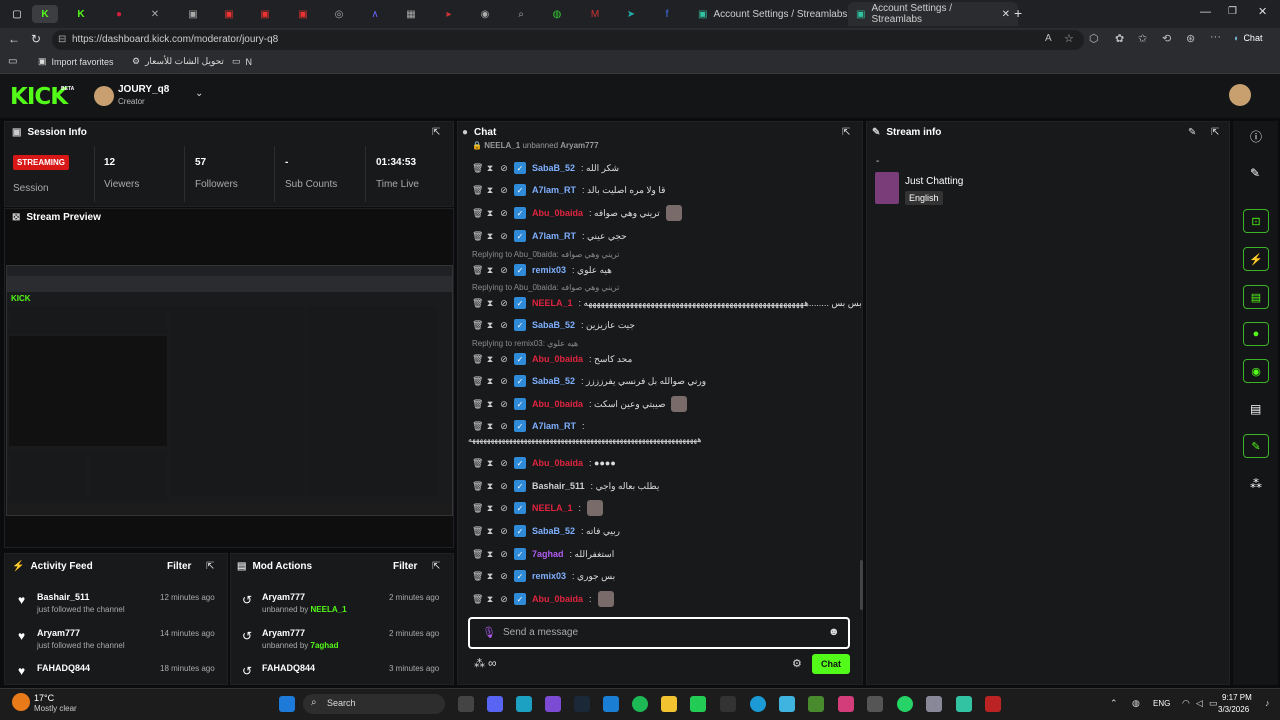 This screenshot has height=720, width=1280. What do you see at coordinates (1215, 37) in the screenshot?
I see `menu-dots-icon: ···` at bounding box center [1215, 37].